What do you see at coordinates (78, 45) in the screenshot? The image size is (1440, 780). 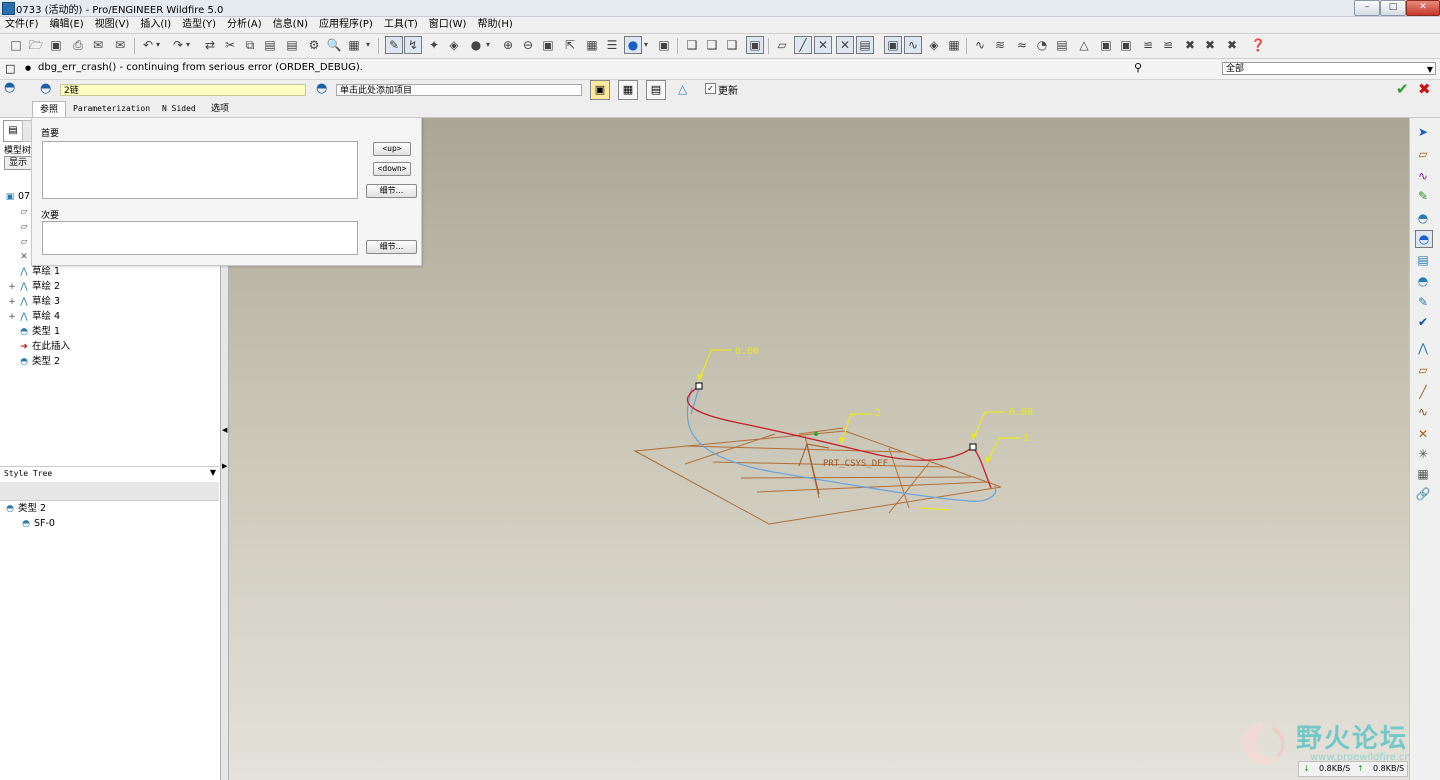 I see `print-icon: ⎙` at bounding box center [78, 45].